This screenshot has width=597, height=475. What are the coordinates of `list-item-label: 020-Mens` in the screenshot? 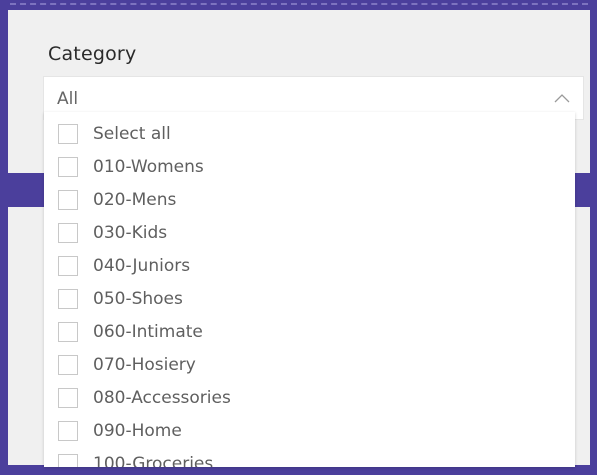 It's located at (135, 200).